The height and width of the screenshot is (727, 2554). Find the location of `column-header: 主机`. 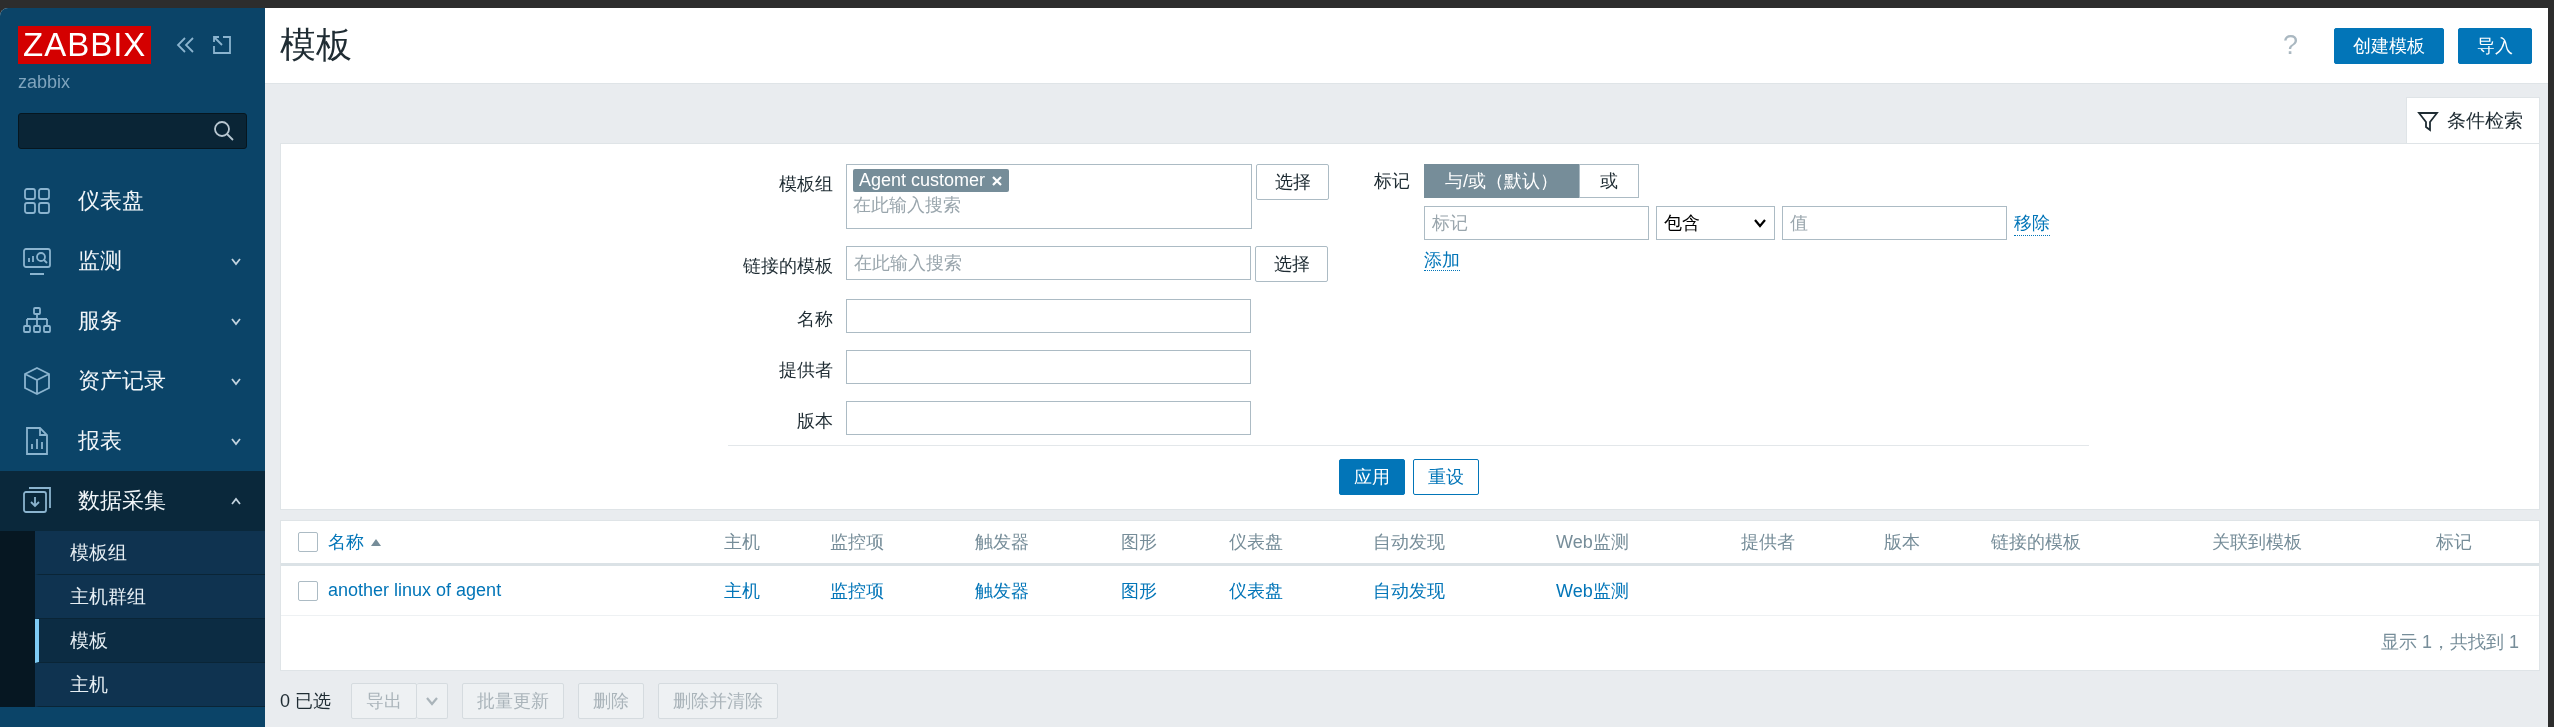

column-header: 主机 is located at coordinates (742, 542).